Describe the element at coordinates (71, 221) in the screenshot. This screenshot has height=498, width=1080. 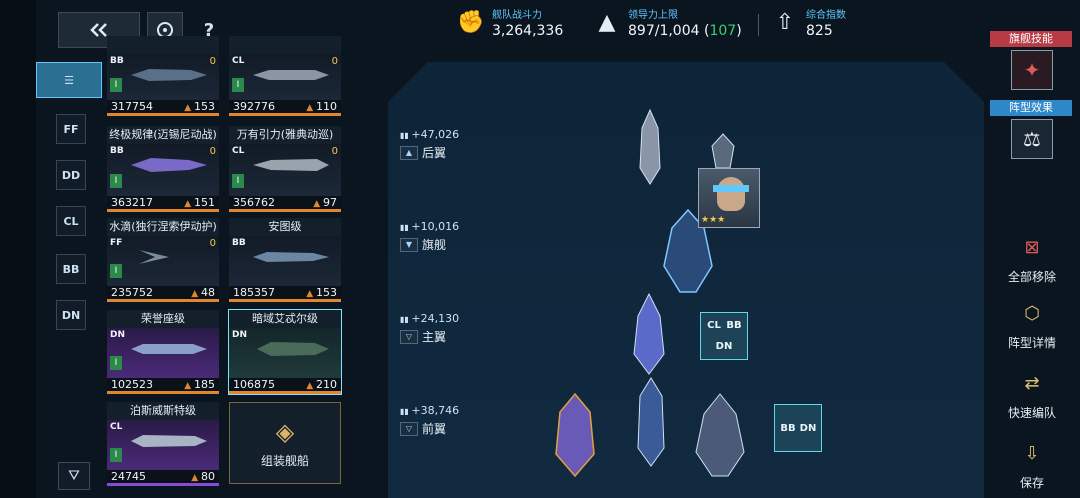
I see `filter-cl-button: CL` at that location.